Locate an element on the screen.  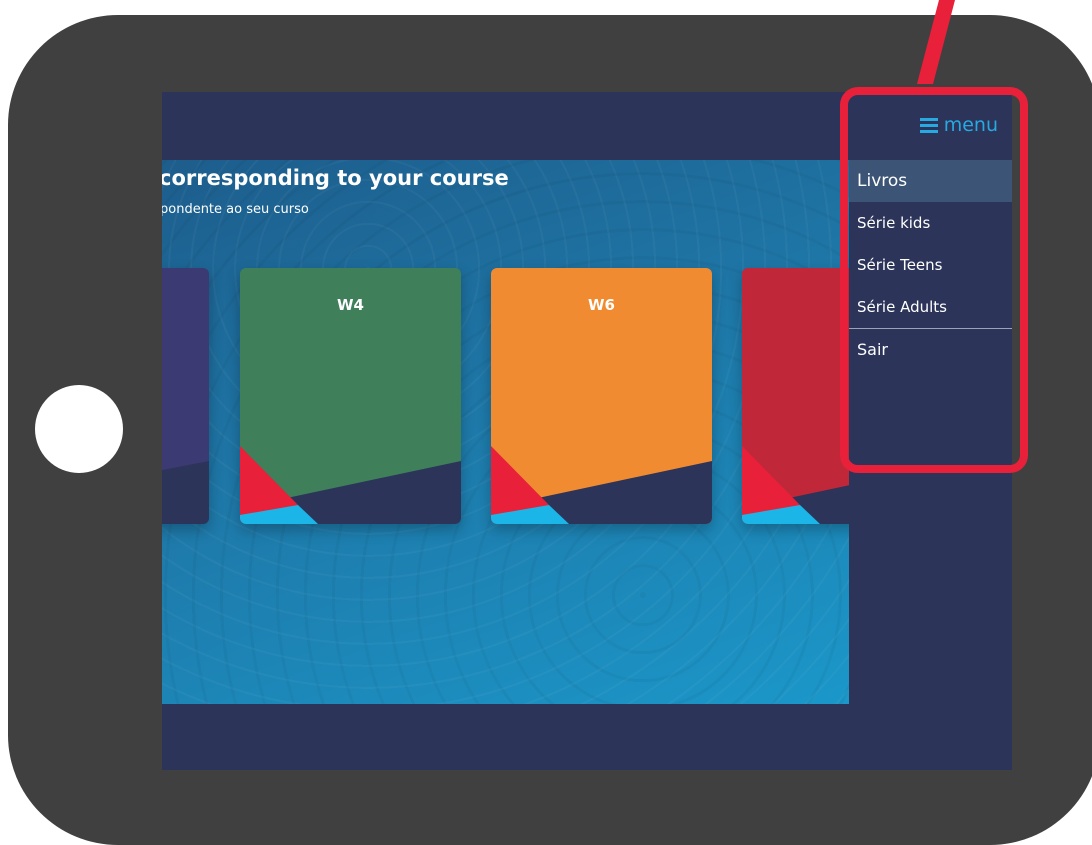
menu-item-serie-kids: Série kids is located at coordinates (930, 223).